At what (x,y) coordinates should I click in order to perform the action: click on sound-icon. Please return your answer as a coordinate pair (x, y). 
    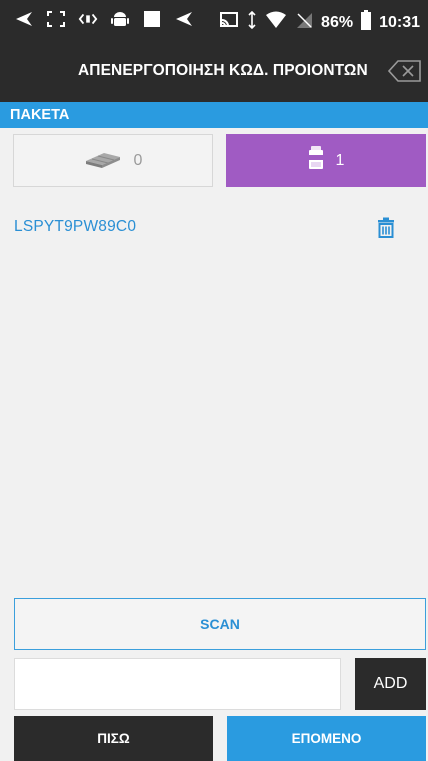
    Looking at the image, I should click on (88, 19).